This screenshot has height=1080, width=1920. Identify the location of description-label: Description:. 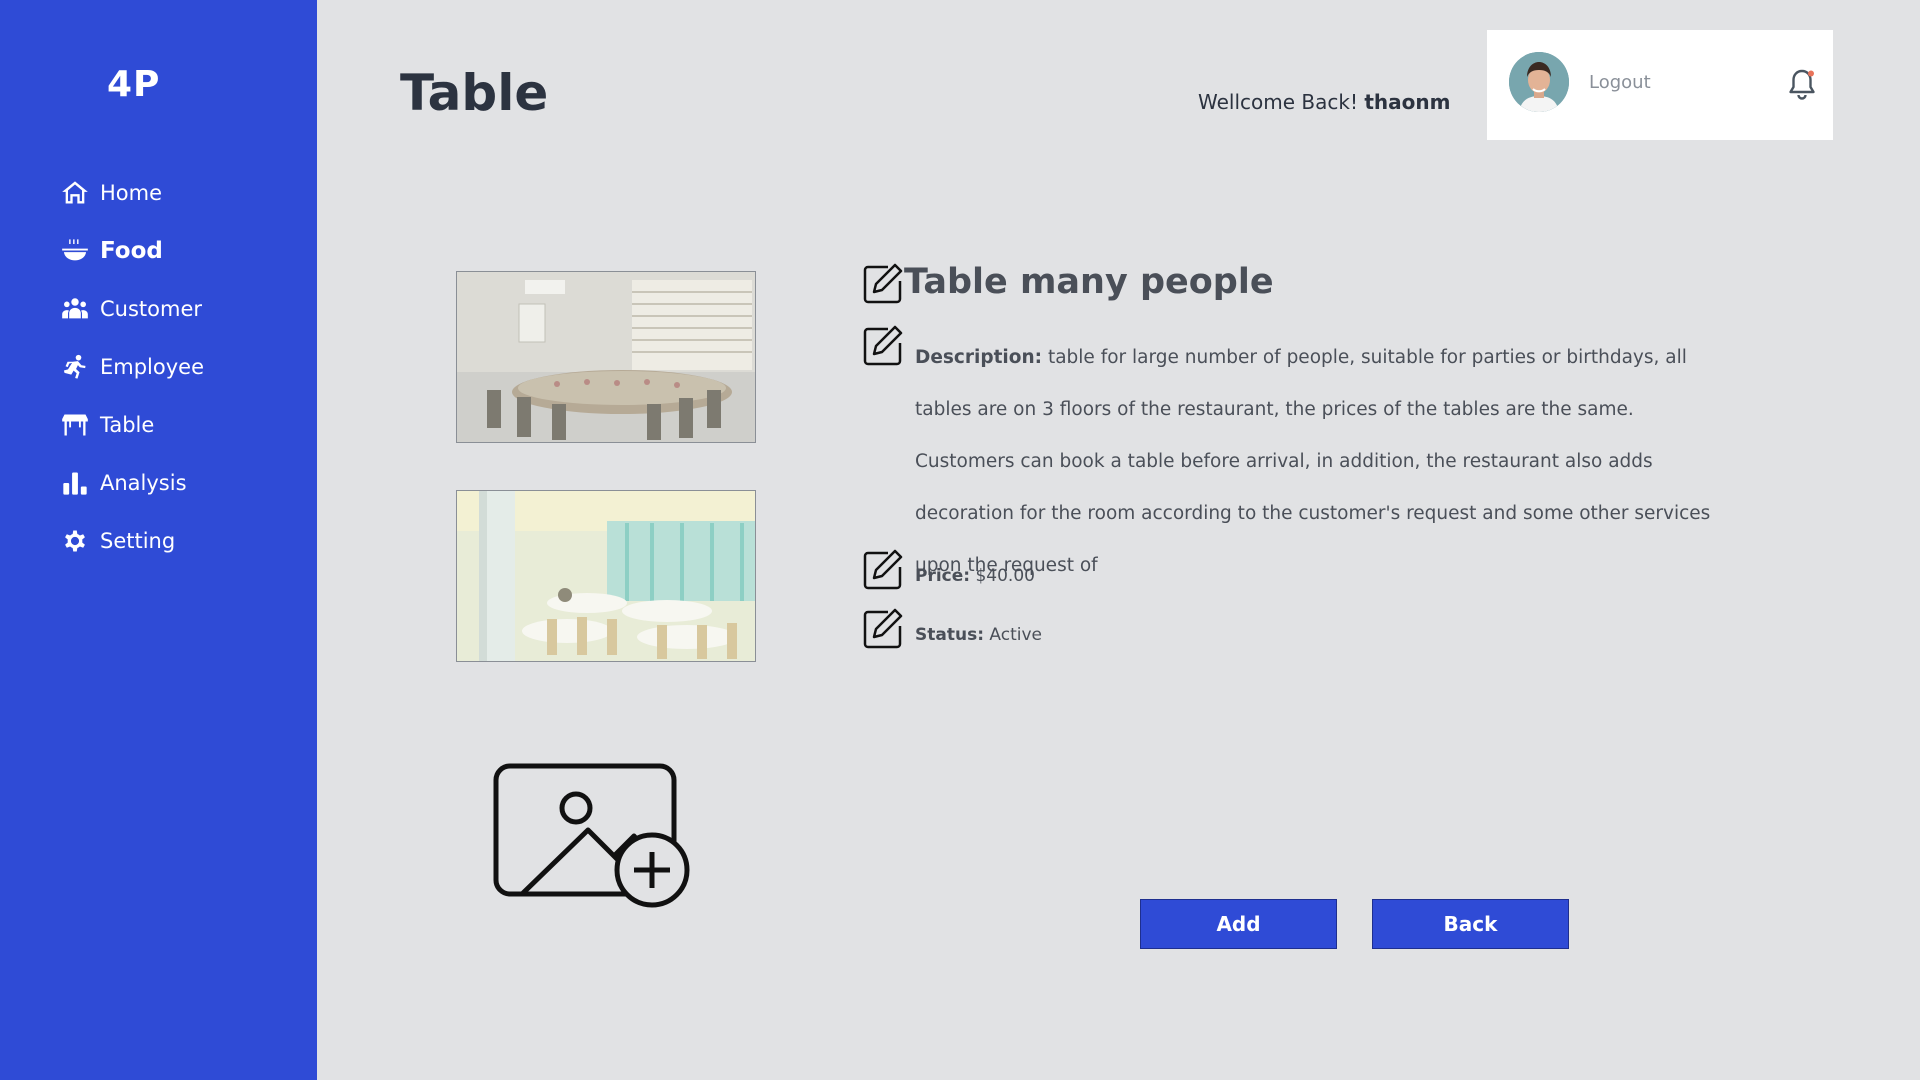
(979, 357).